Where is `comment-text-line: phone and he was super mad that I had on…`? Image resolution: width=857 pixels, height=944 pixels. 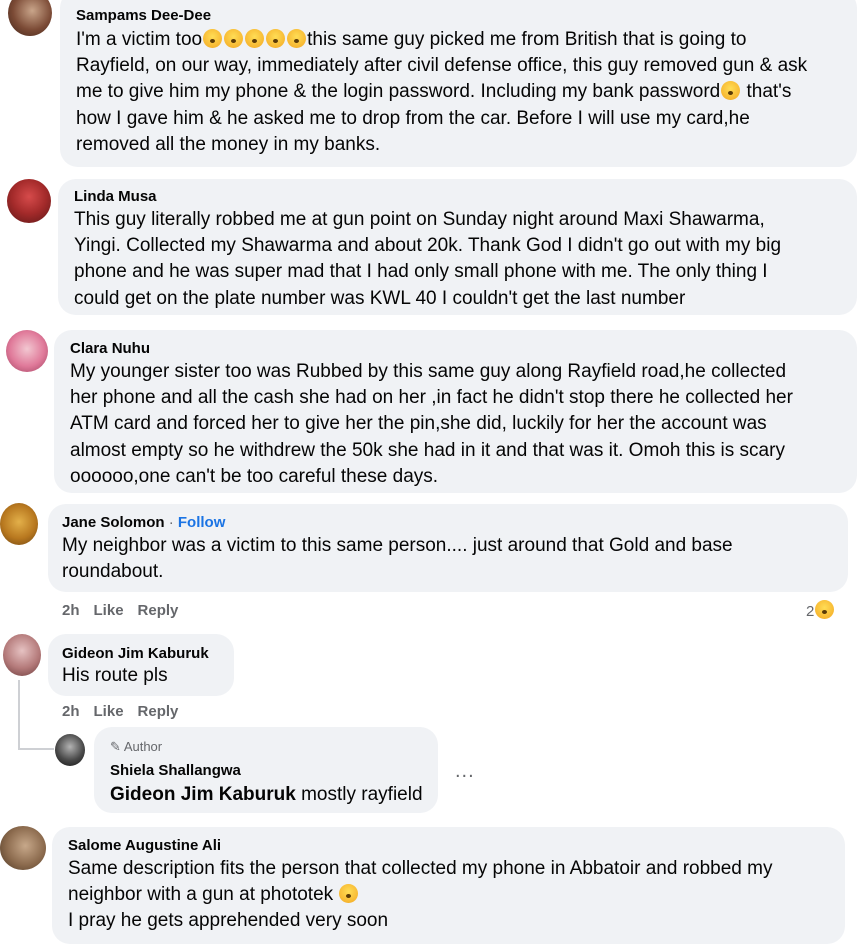 comment-text-line: phone and he was super mad that I had on… is located at coordinates (421, 272).